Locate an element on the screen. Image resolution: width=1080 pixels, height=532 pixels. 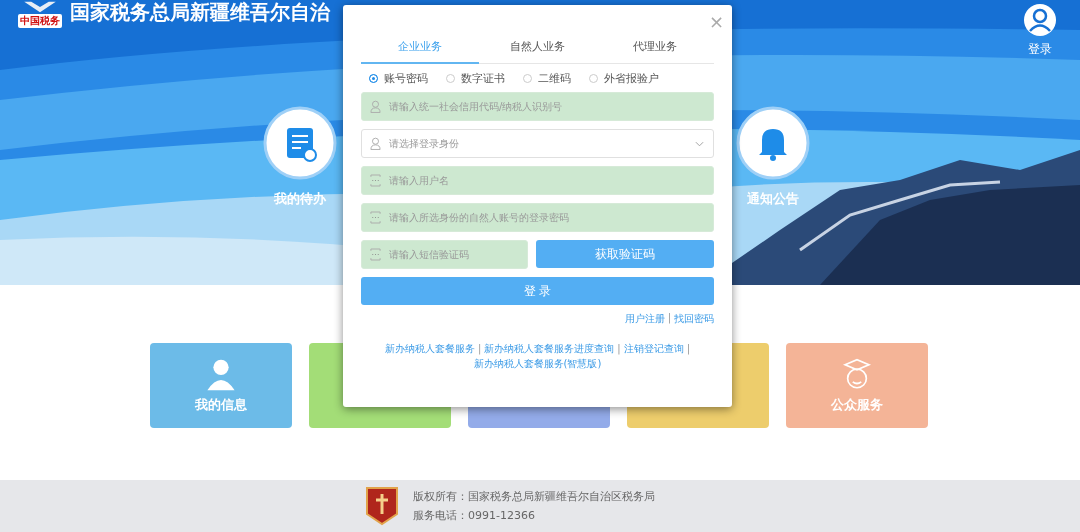
service-card: 公众服务 is located at coordinates (857, 385).